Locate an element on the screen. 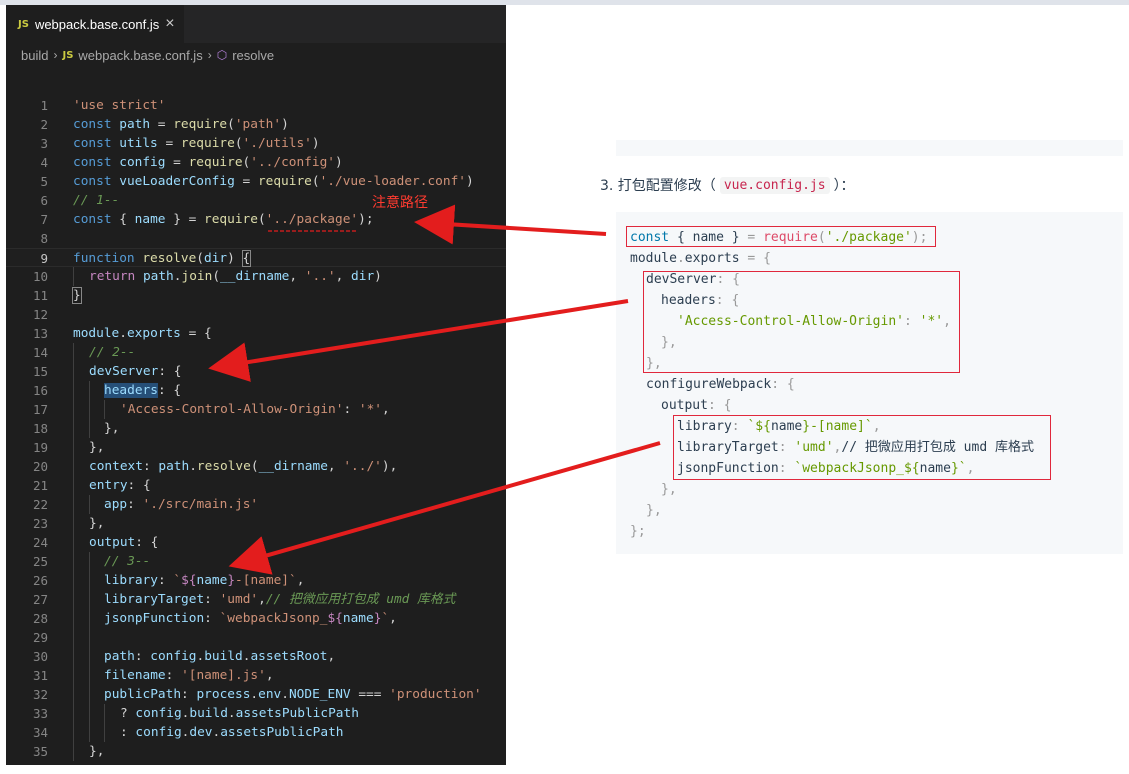  code-line: 16 headers: { is located at coordinates (256, 390).